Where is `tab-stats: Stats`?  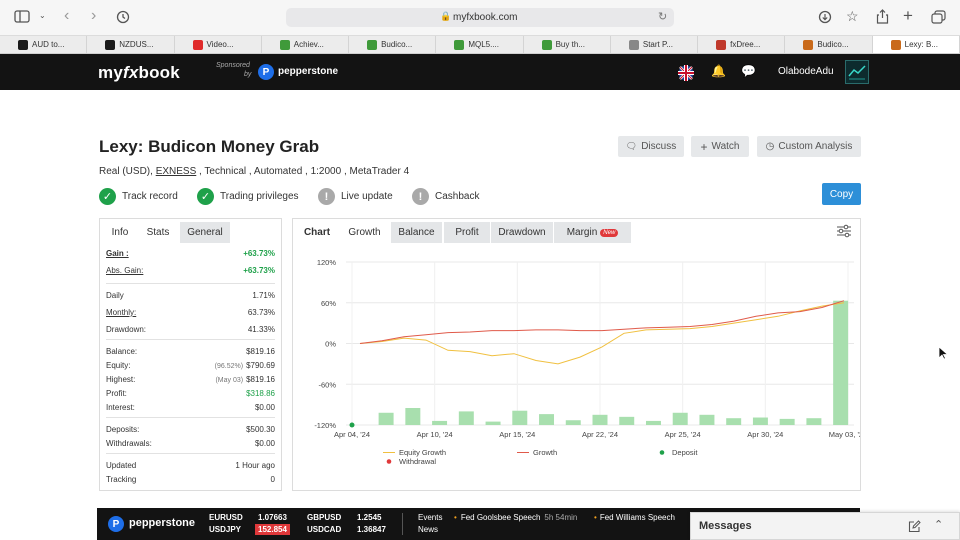
tab-stats: Stats is located at coordinates (158, 232).